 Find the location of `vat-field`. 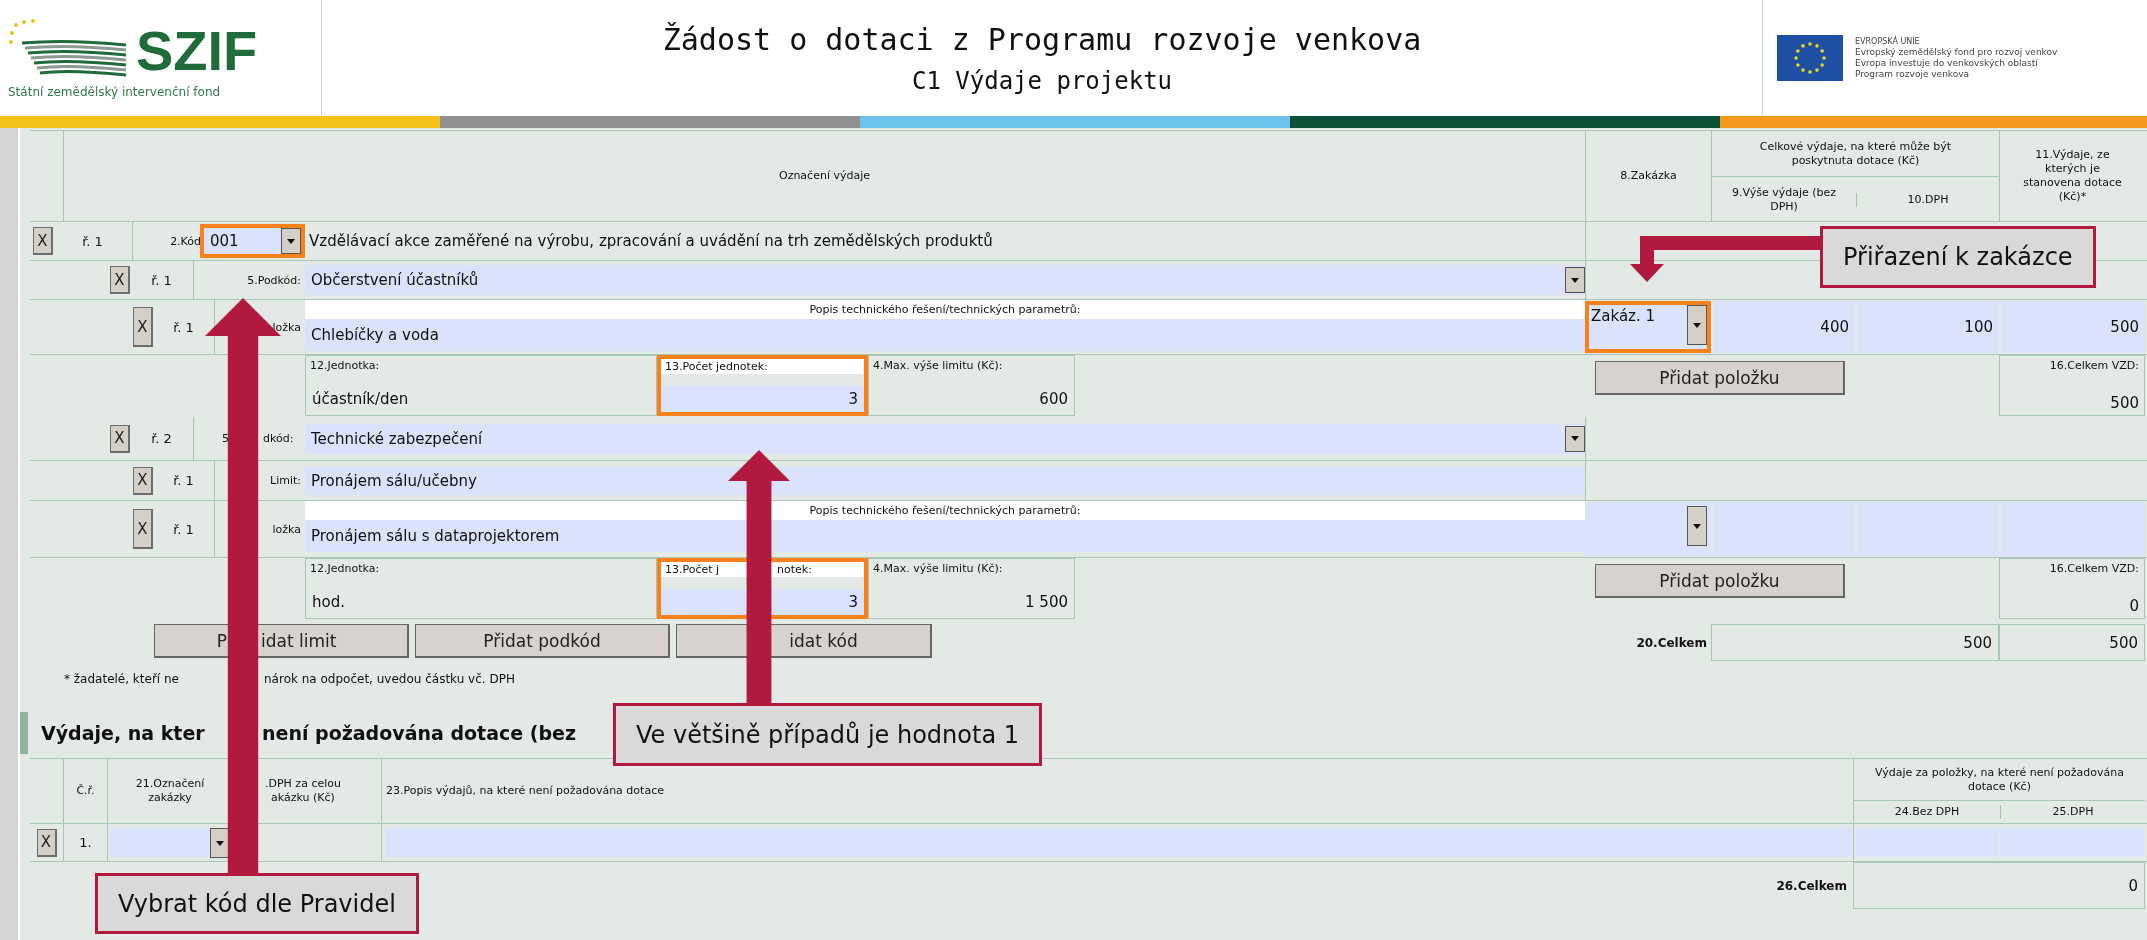

vat-field is located at coordinates (1928, 529).